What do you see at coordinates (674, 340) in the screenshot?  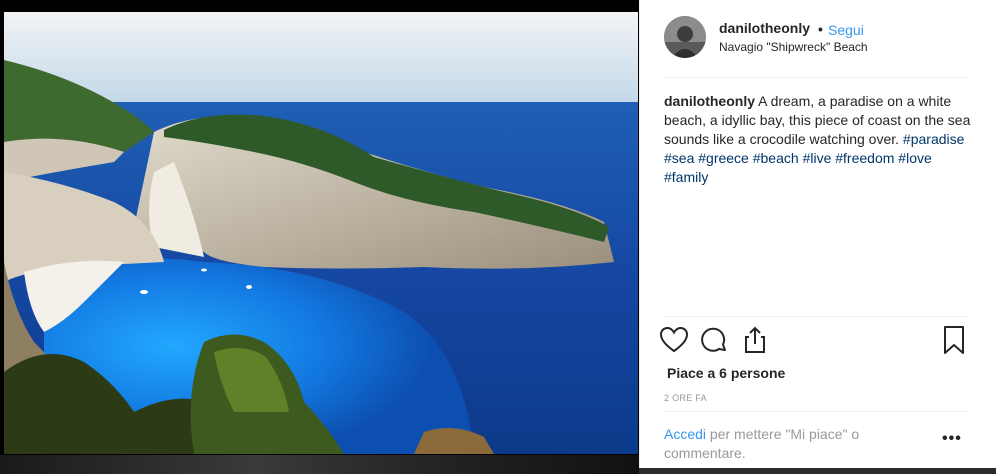 I see `heart-icon` at bounding box center [674, 340].